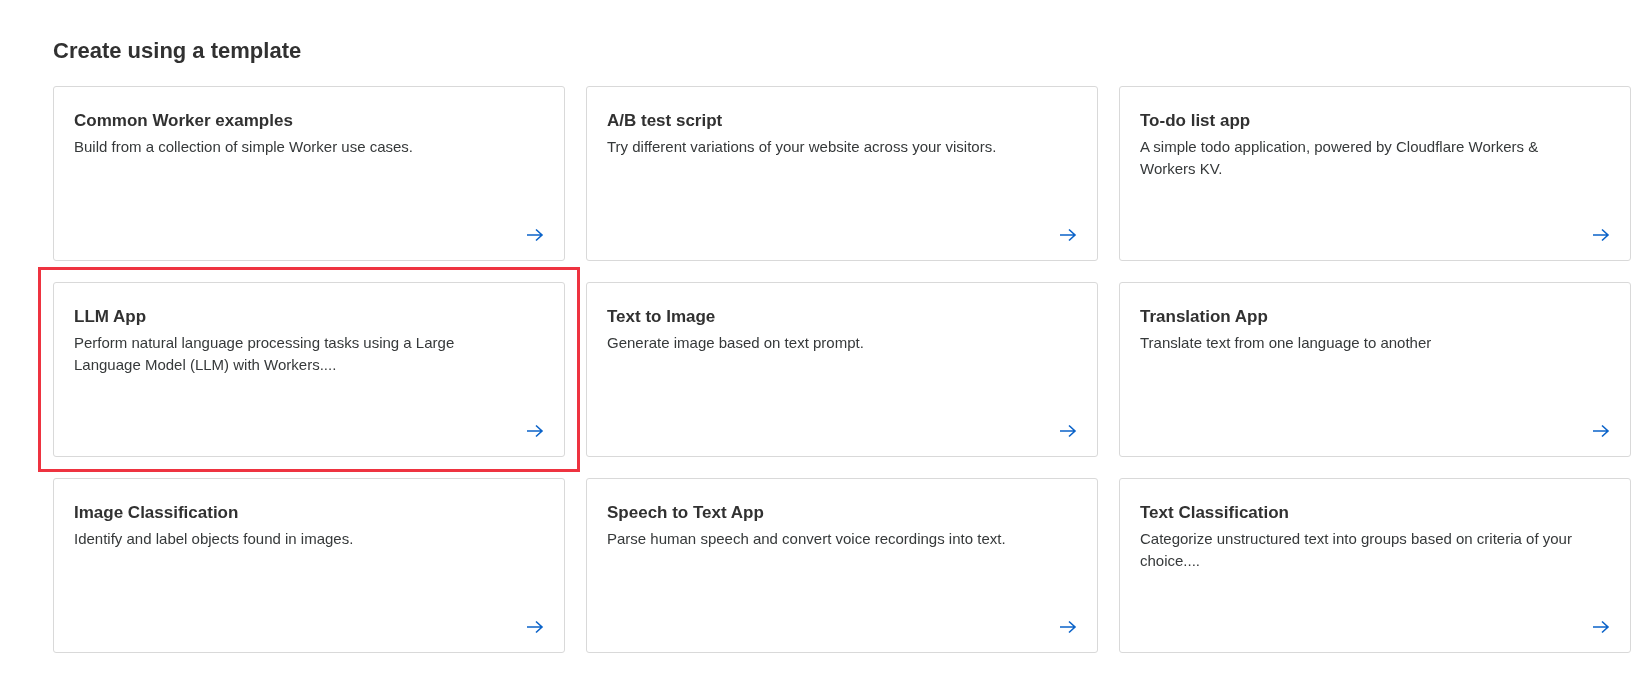 The image size is (1651, 673). What do you see at coordinates (736, 343) in the screenshot?
I see `template-description: Generate image based on text prompt.` at bounding box center [736, 343].